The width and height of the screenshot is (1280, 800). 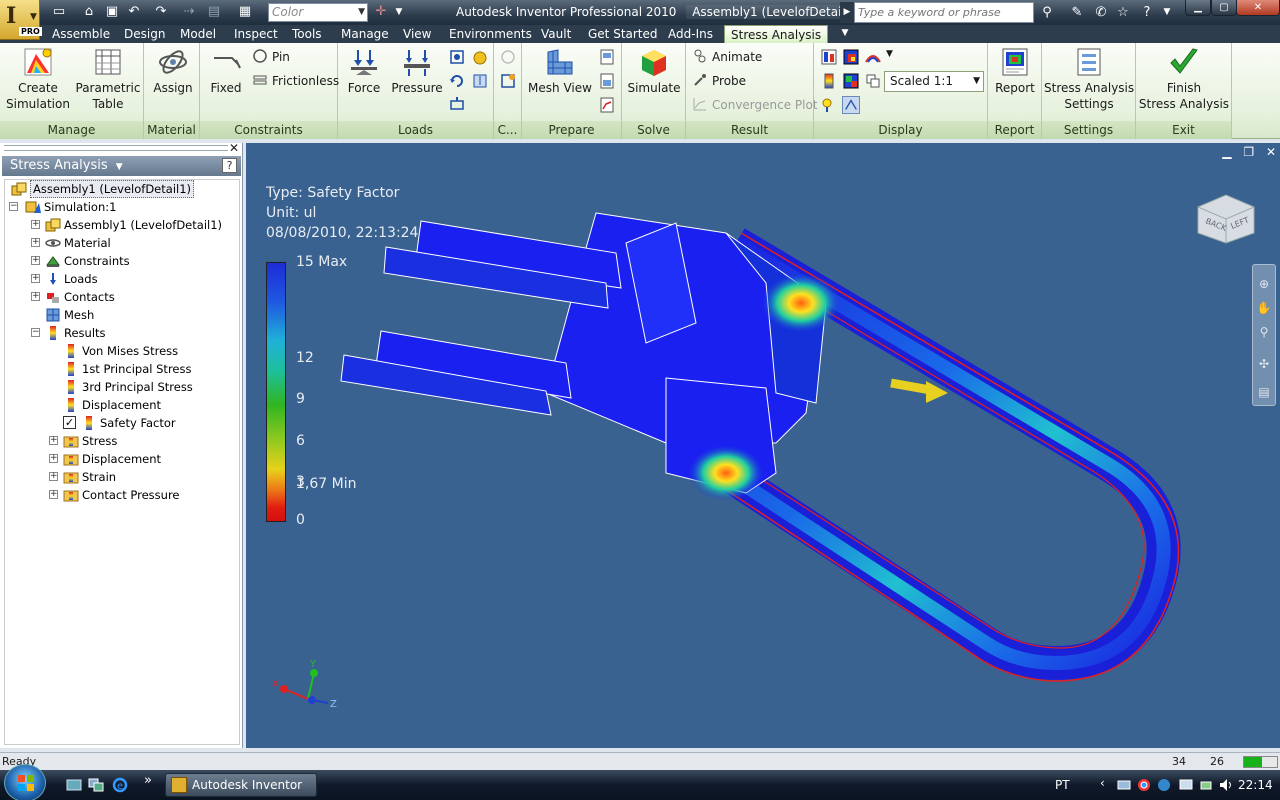 What do you see at coordinates (847, 12) in the screenshot?
I see `search-expand-icon: ▶` at bounding box center [847, 12].